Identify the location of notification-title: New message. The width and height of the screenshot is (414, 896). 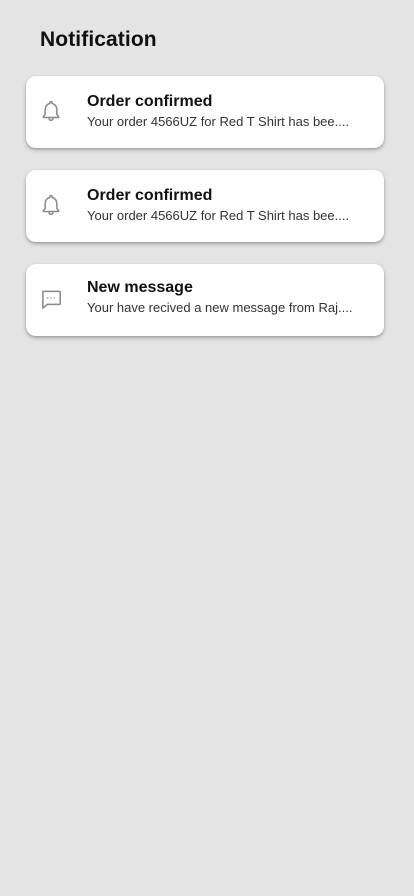
(140, 287).